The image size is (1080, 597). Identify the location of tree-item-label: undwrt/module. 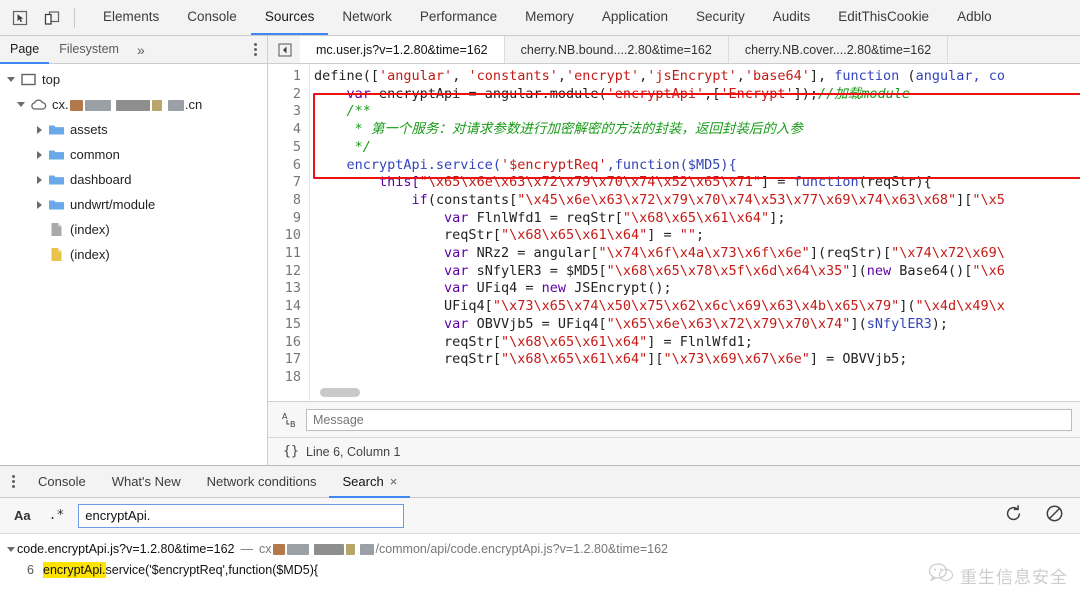
(113, 204).